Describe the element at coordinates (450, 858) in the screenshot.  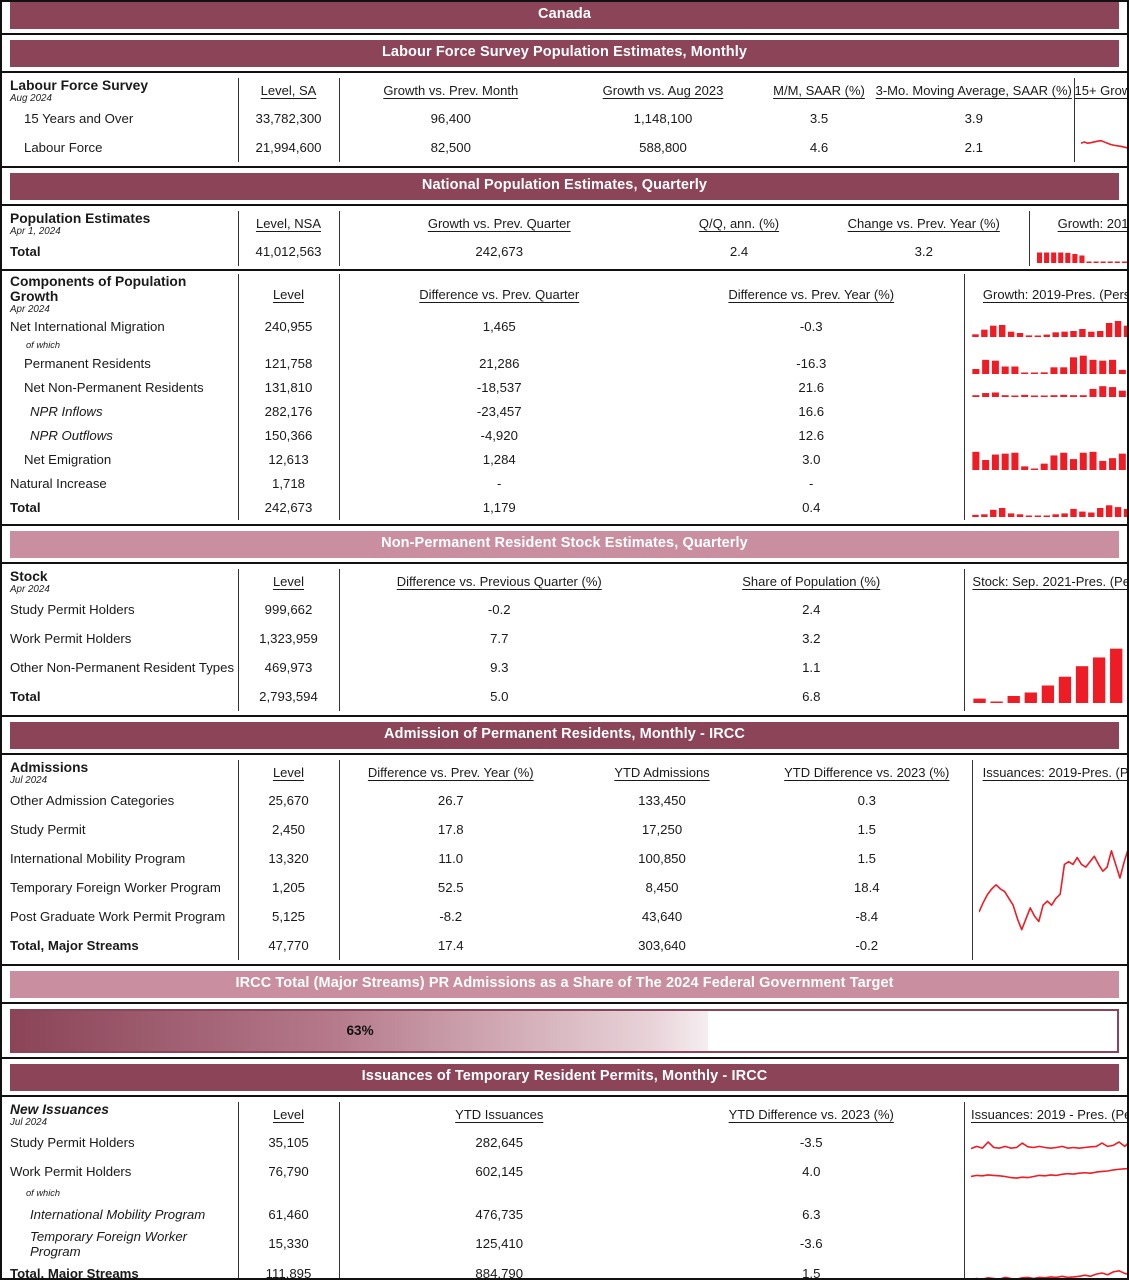
I see `cell-diff-prev-year: 11.0` at that location.